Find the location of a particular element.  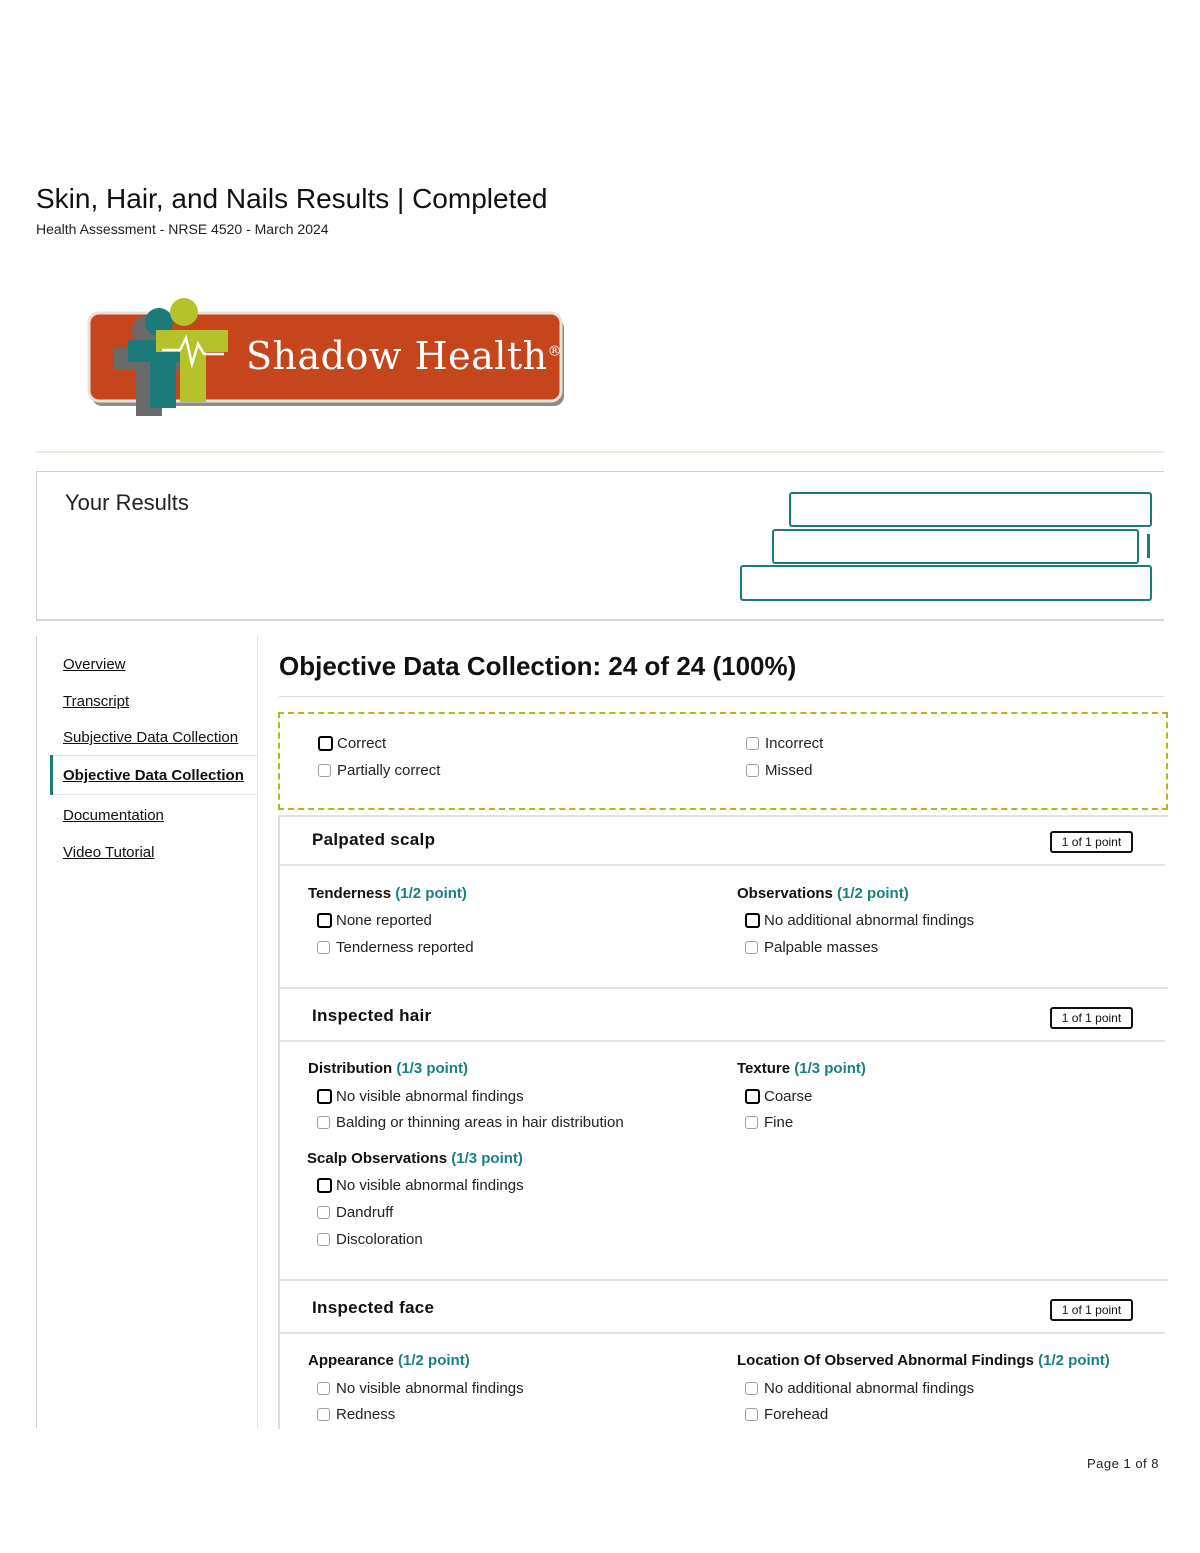

nav-overview: Overview is located at coordinates (94, 664).